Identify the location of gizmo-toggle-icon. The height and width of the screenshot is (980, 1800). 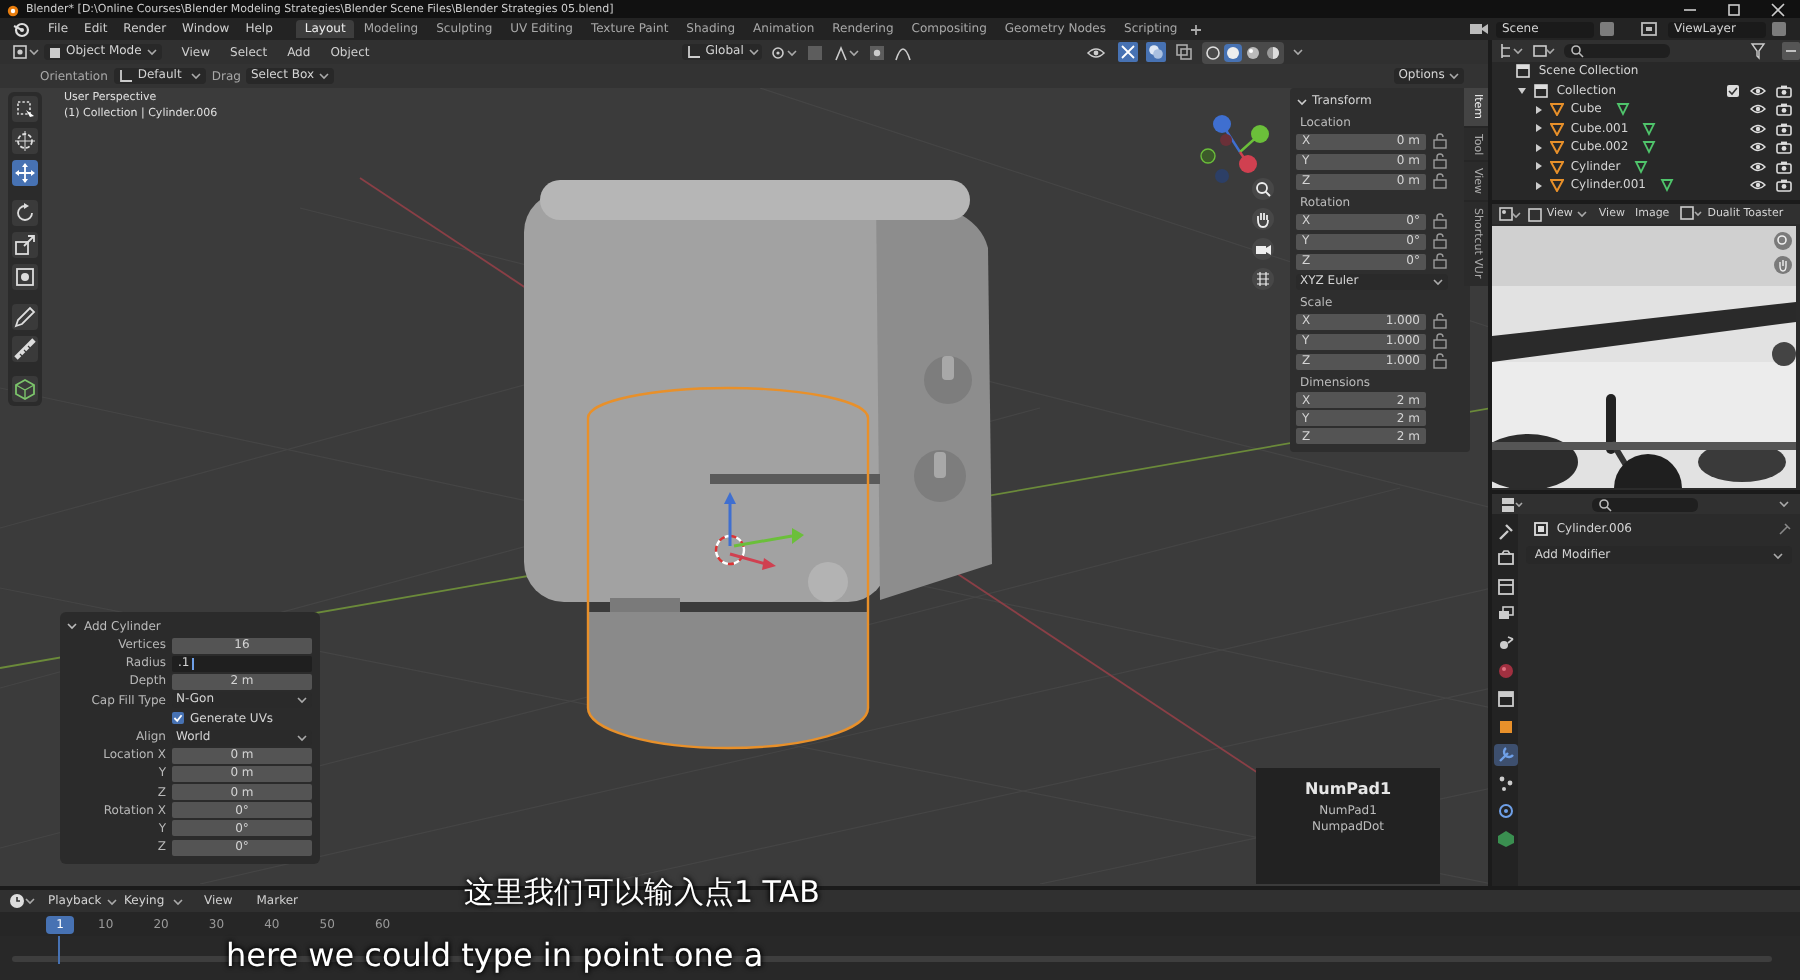
(1128, 52).